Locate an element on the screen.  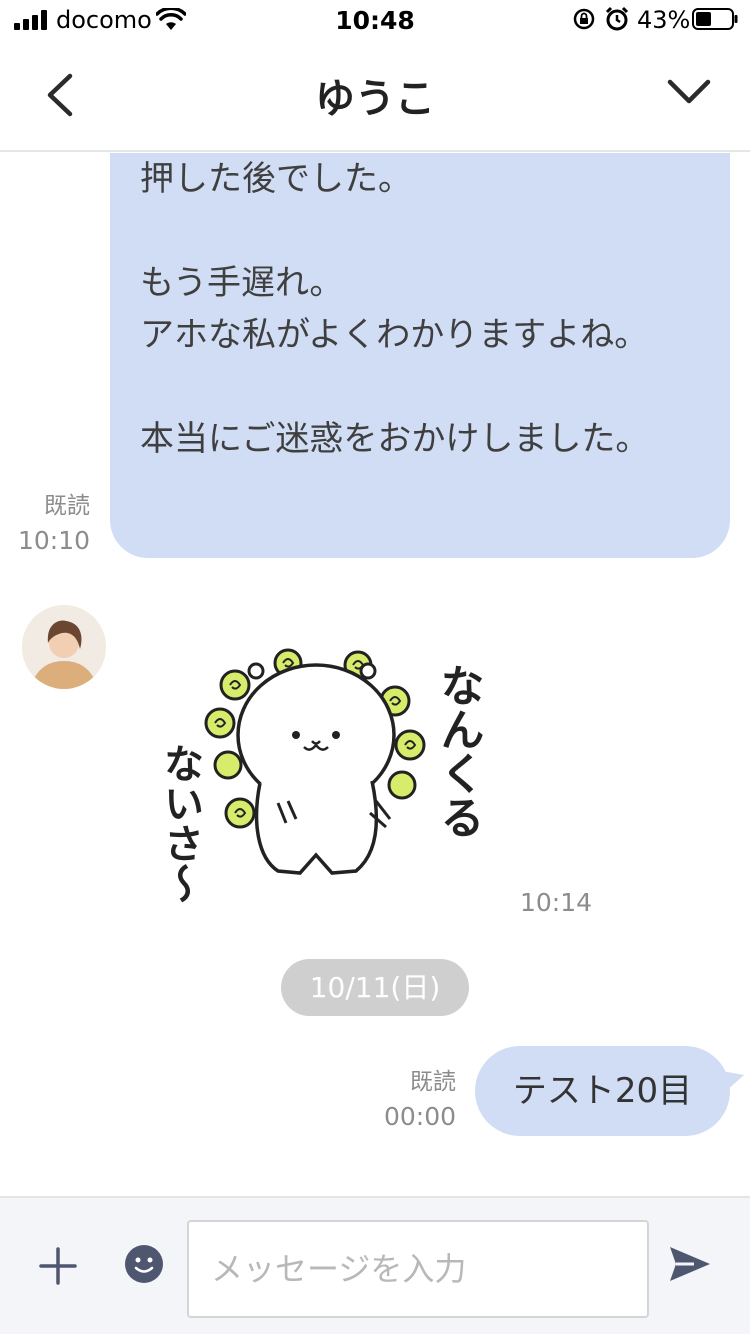
date-separator: 10/11(日) is located at coordinates (375, 987).